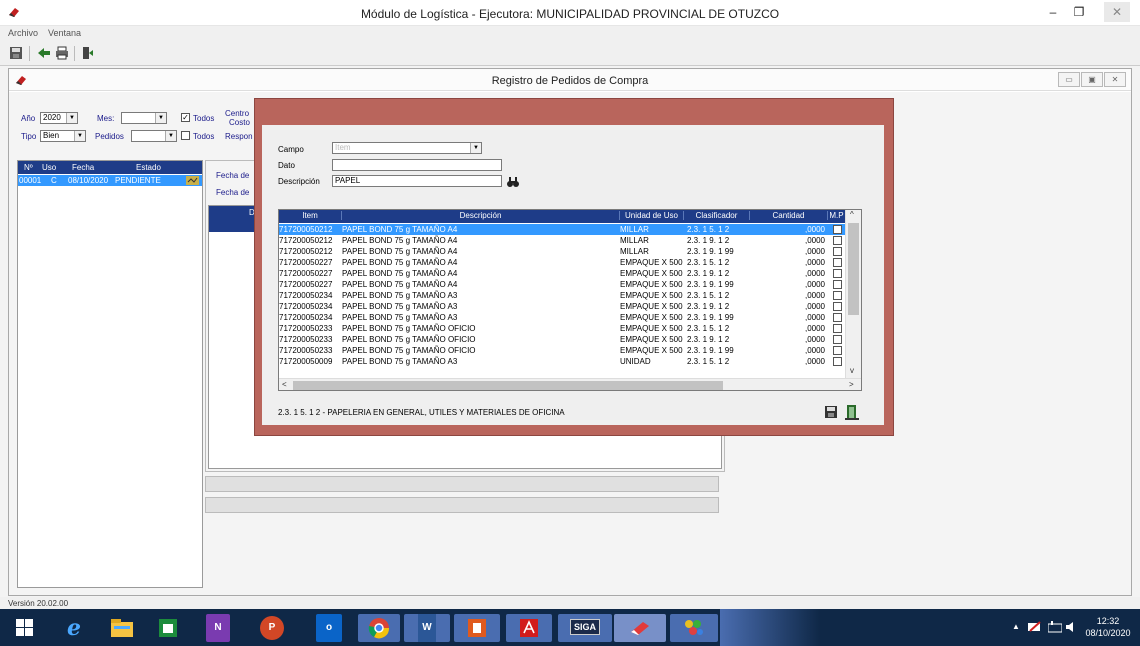 The height and width of the screenshot is (646, 1140). Describe the element at coordinates (477, 628) in the screenshot. I see `office-icon` at that location.